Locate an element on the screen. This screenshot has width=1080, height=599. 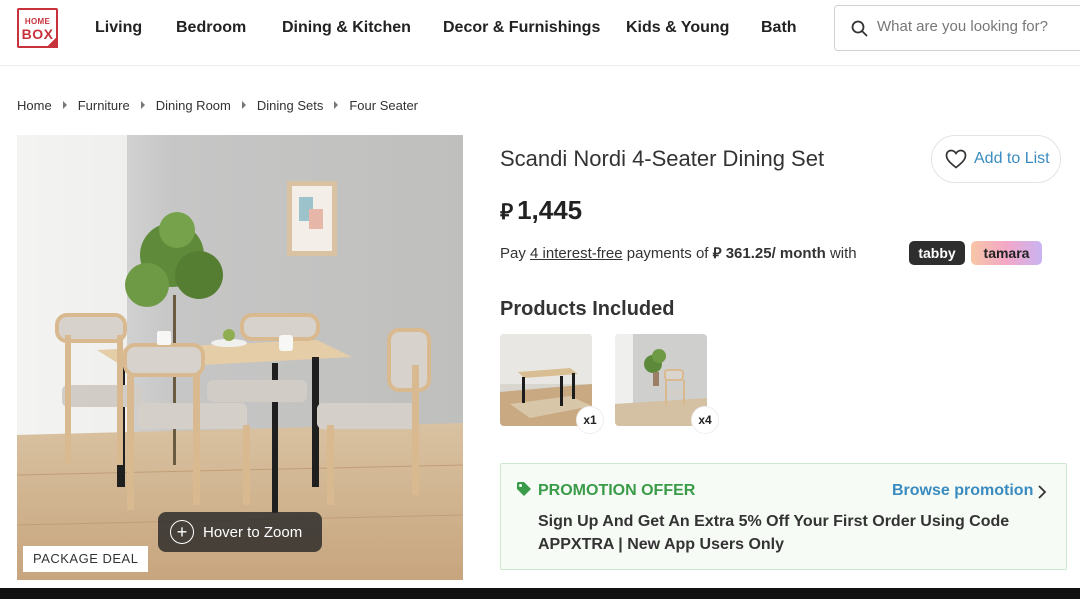
breadcrumb-home: Home is located at coordinates (34, 105).